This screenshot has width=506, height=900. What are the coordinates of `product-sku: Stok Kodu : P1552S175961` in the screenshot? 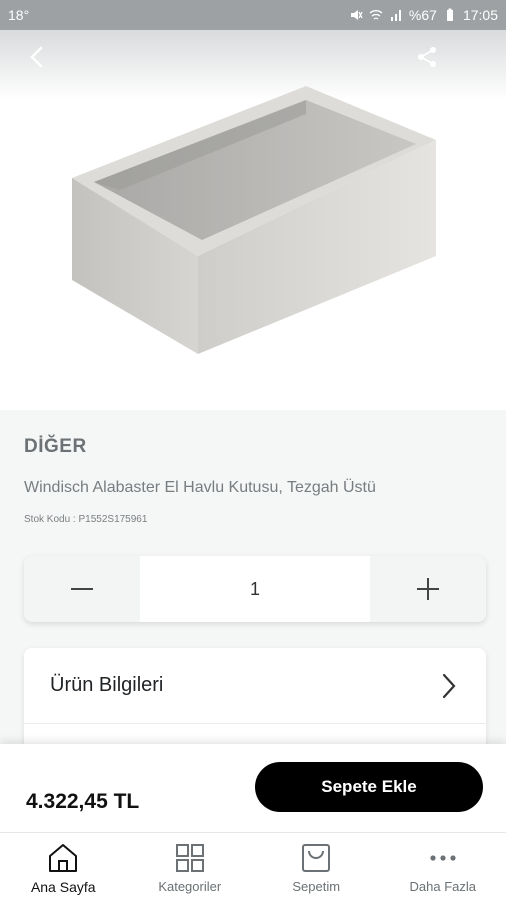 It's located at (86, 519).